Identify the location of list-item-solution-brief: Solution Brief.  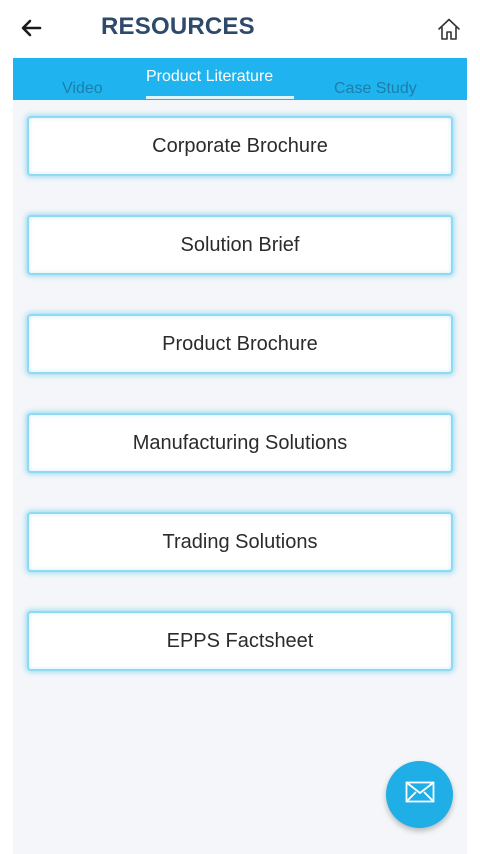
(240, 245).